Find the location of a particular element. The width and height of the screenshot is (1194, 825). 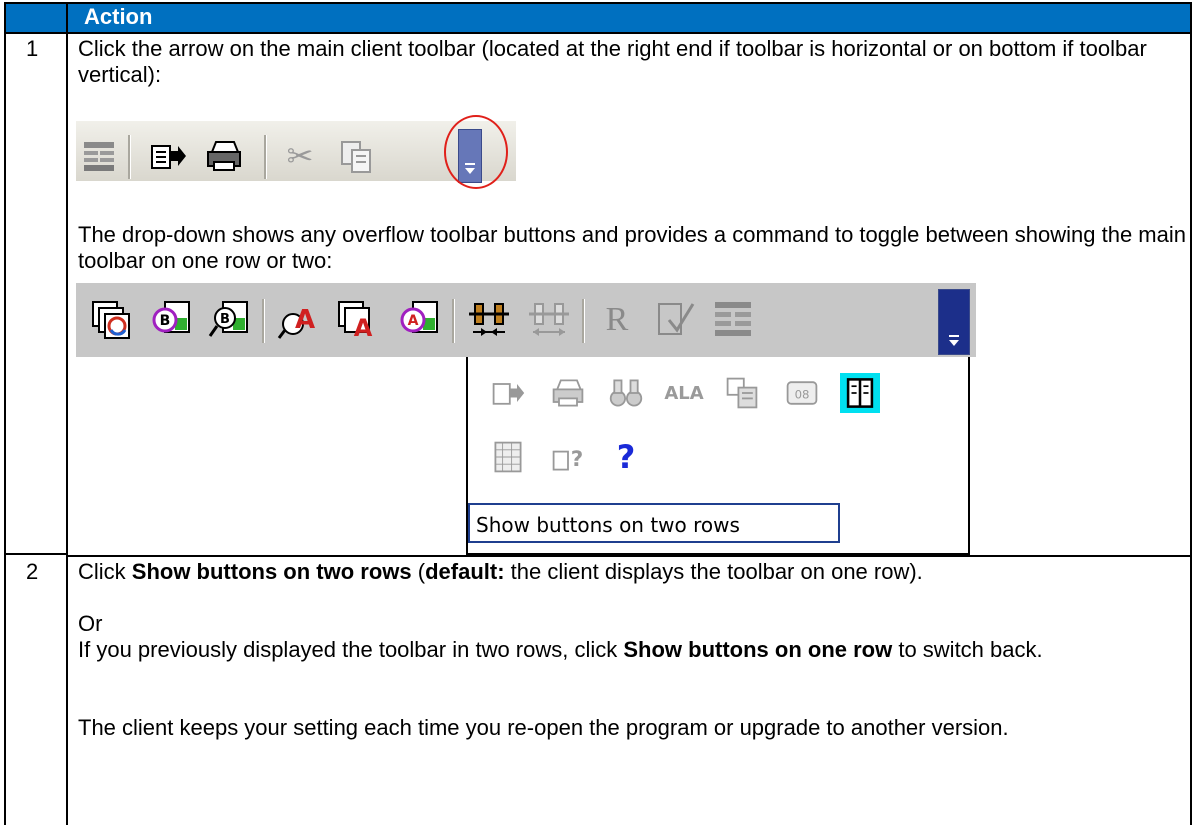

main-toolbar-screenshot: ✂ is located at coordinates (296, 151).